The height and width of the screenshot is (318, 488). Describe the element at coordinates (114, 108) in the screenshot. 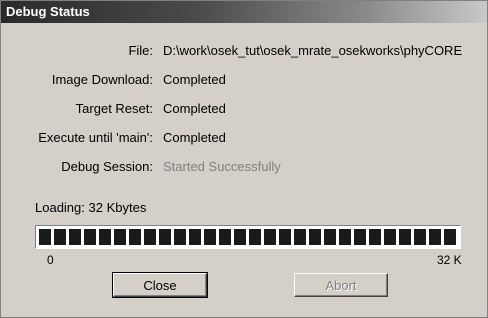

I see `target-reset-label: Target Reset:` at that location.